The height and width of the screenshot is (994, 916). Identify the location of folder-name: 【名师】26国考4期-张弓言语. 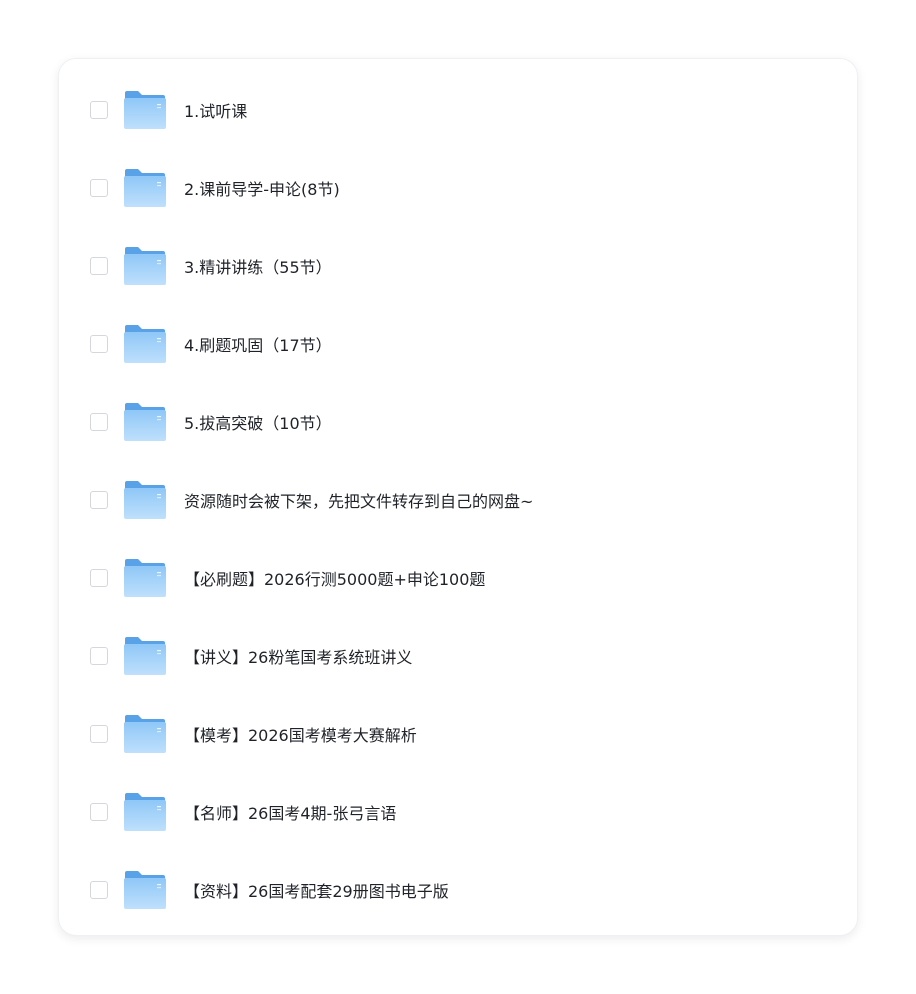
(290, 812).